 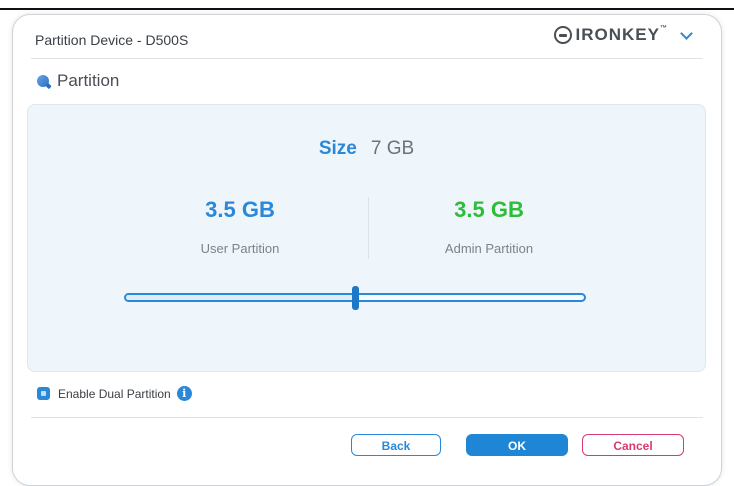 I want to click on window-title: Partition Device - D500S, so click(x=112, y=40).